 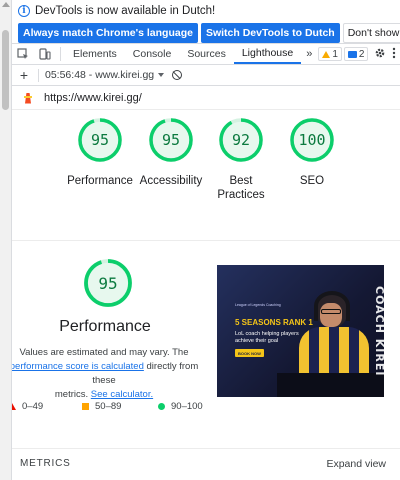 What do you see at coordinates (258, 305) in the screenshot?
I see `thumbnail-small-text: League of Legends Coaching` at bounding box center [258, 305].